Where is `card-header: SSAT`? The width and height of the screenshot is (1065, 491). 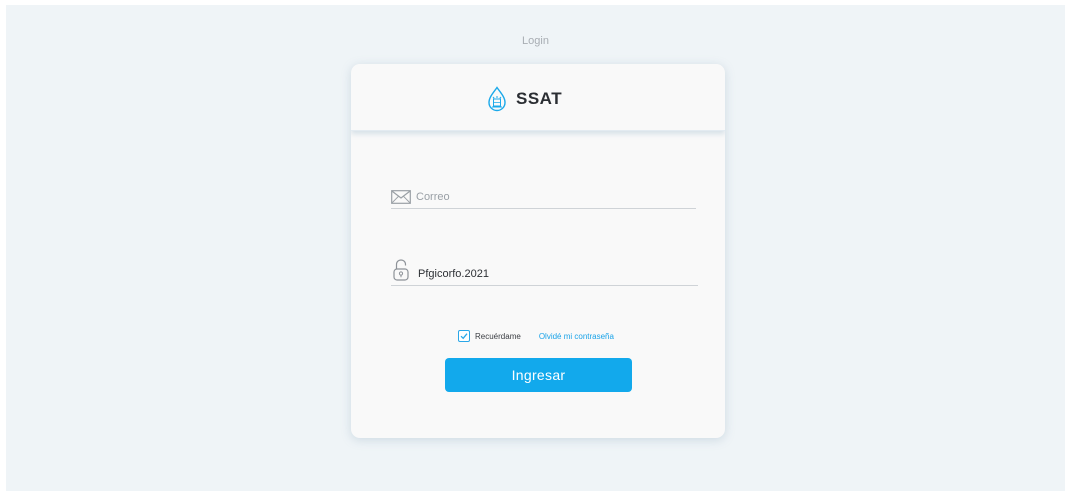
card-header: SSAT is located at coordinates (538, 97).